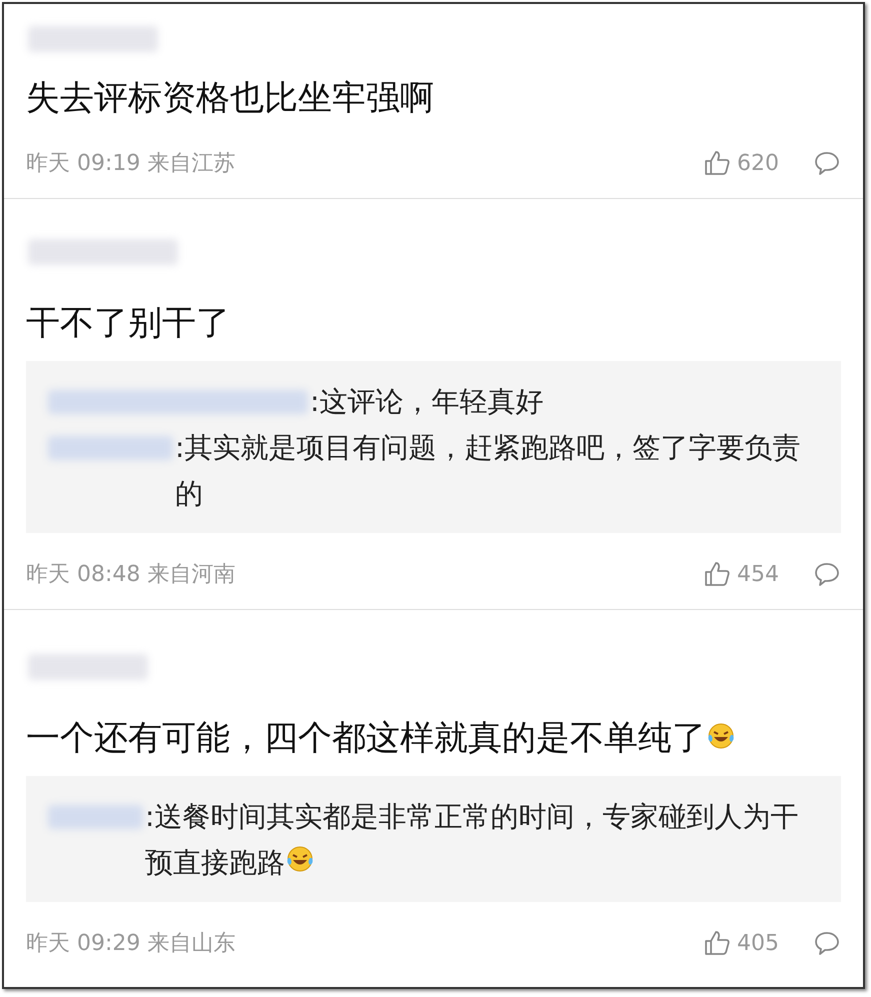 This screenshot has width=871, height=997. Describe the element at coordinates (131, 164) in the screenshot. I see `comment-meta: 昨天 09:19 来自江苏` at that location.